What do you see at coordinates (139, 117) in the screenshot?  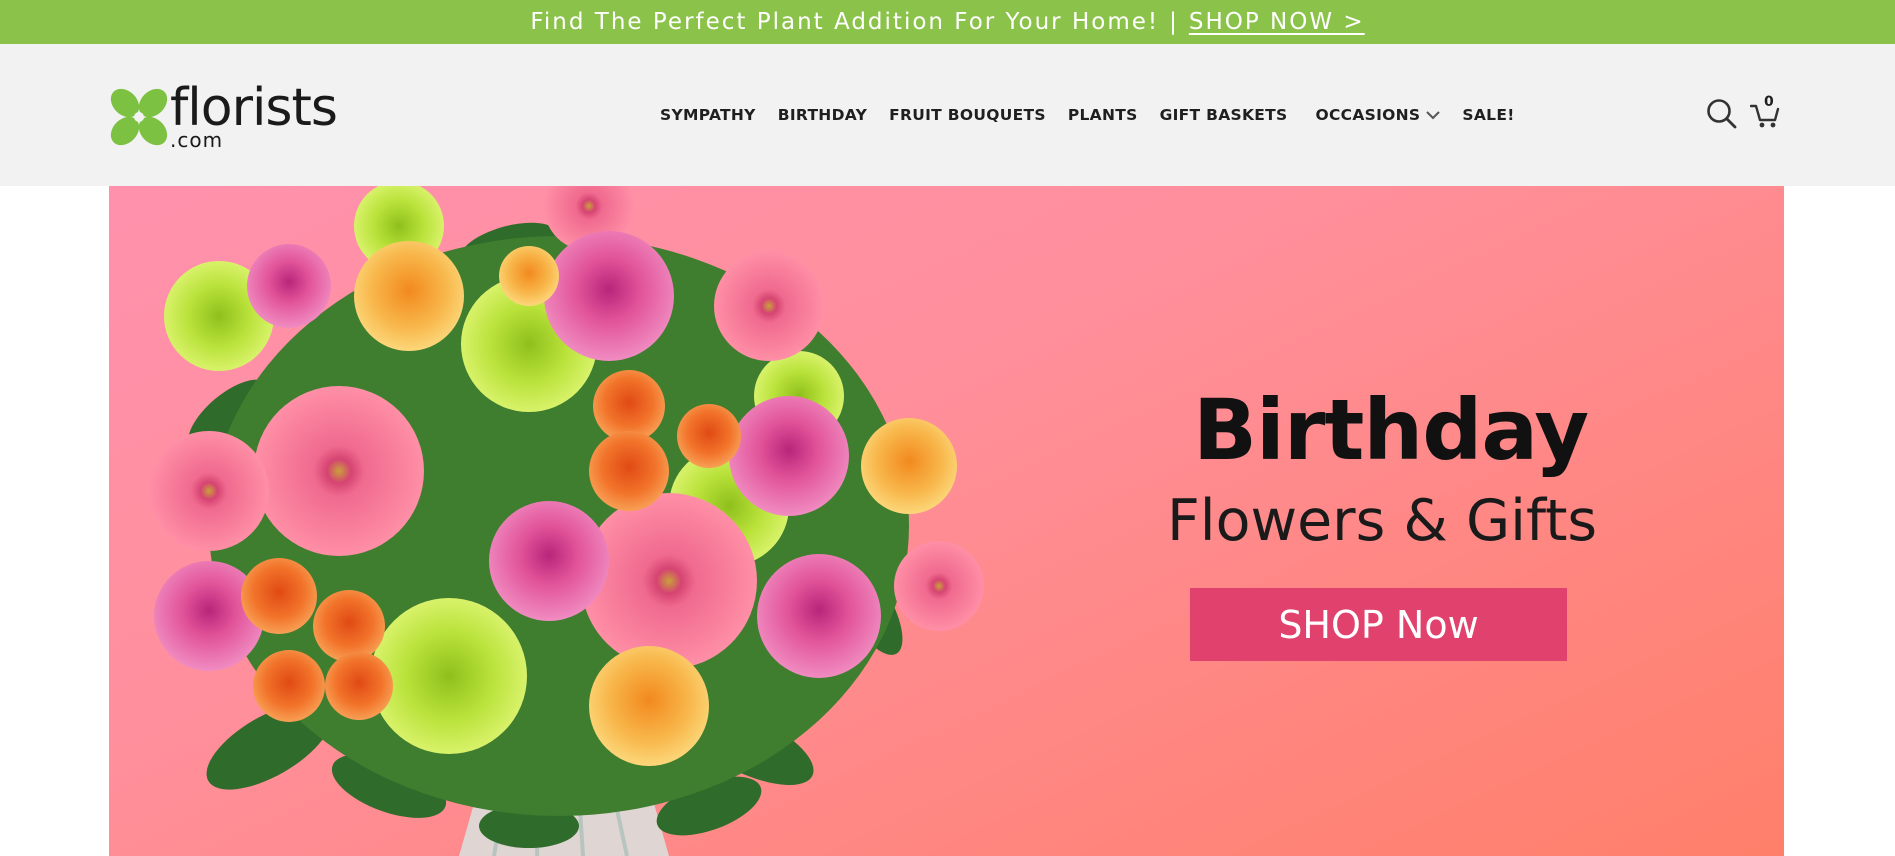 I see `butterfly-leaf-icon` at bounding box center [139, 117].